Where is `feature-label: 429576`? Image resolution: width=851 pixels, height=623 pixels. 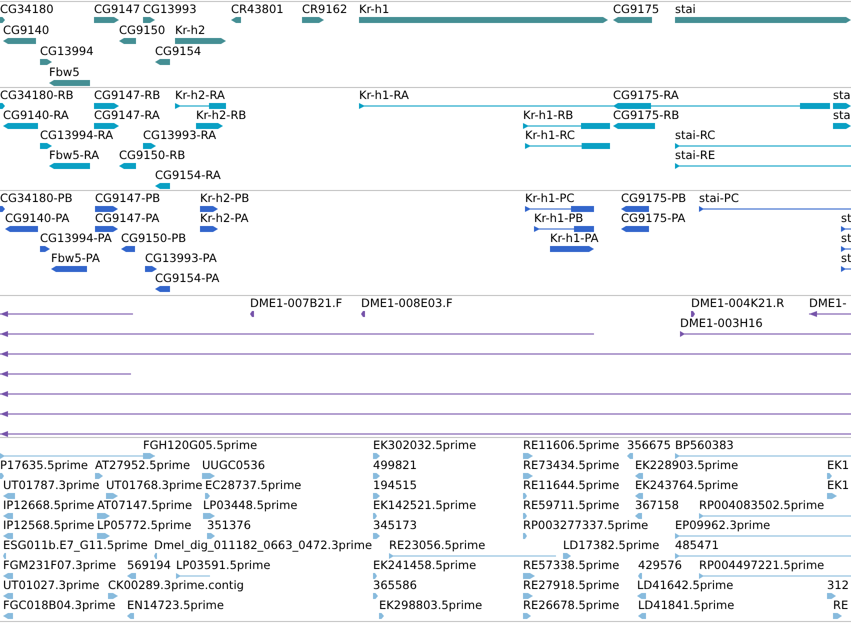 feature-label: 429576 is located at coordinates (660, 565).